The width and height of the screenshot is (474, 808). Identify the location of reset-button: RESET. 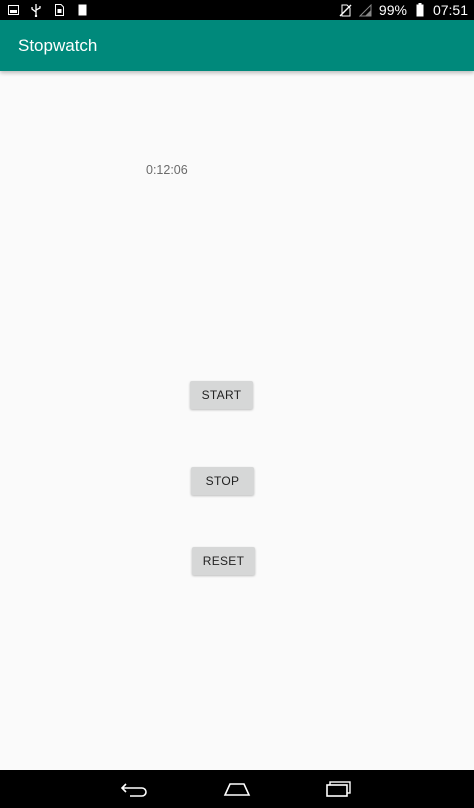
(223, 561).